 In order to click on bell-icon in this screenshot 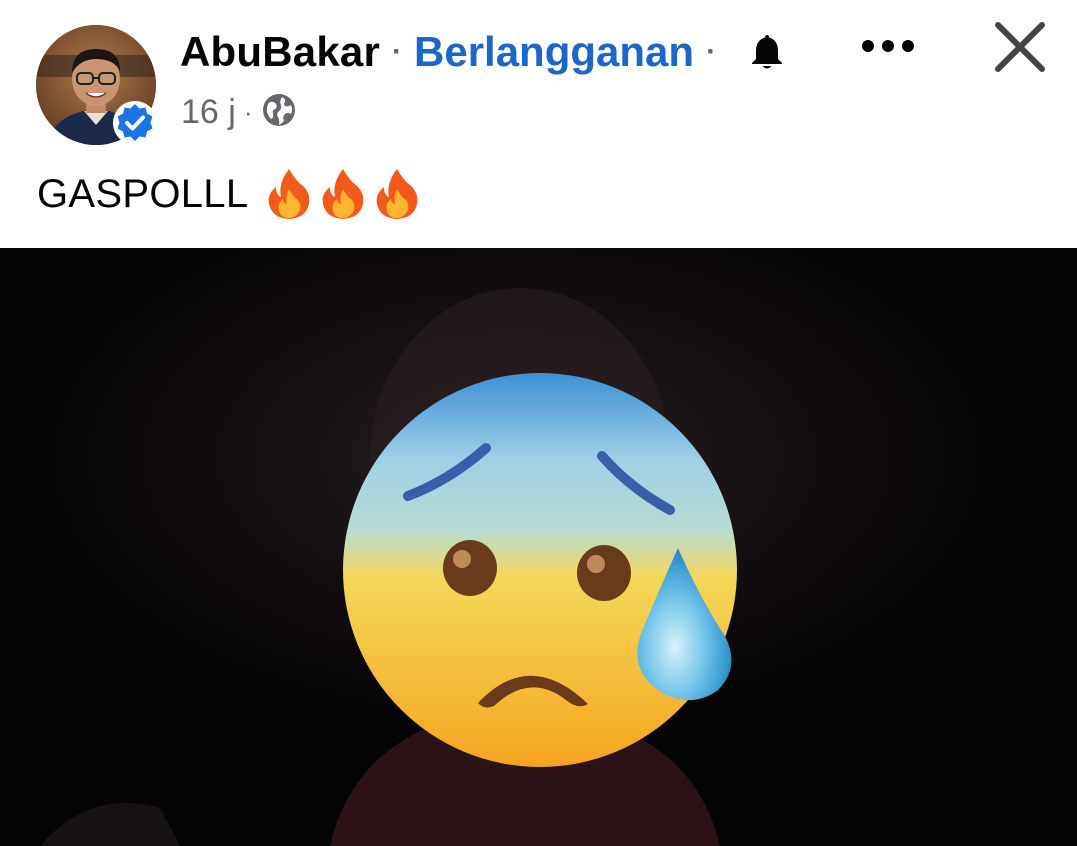, I will do `click(767, 52)`.